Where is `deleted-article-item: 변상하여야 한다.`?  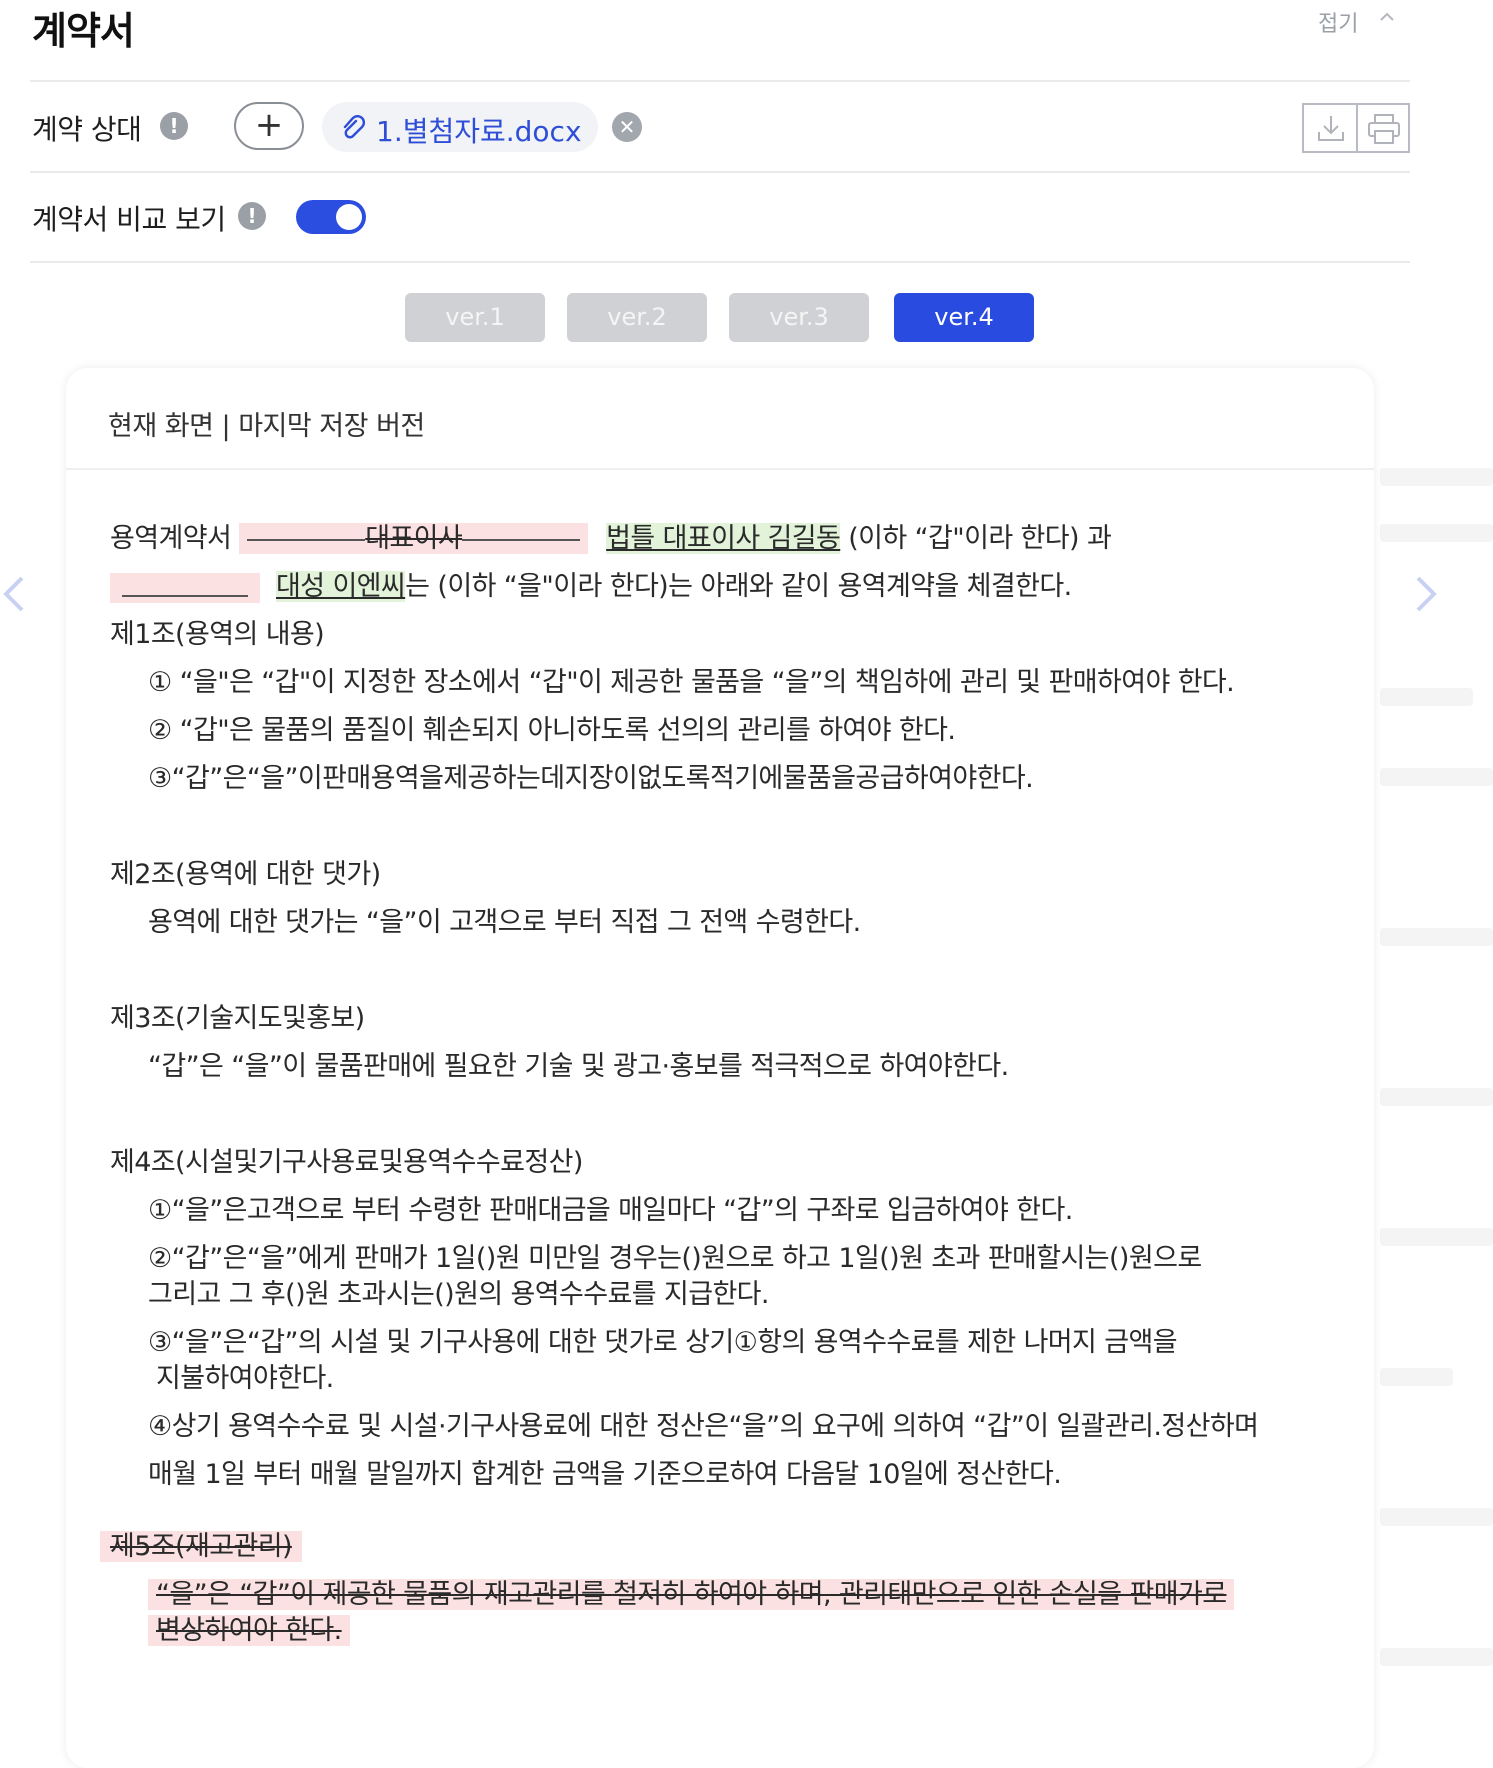
deleted-article-item: 변상하여야 한다. is located at coordinates (249, 1627).